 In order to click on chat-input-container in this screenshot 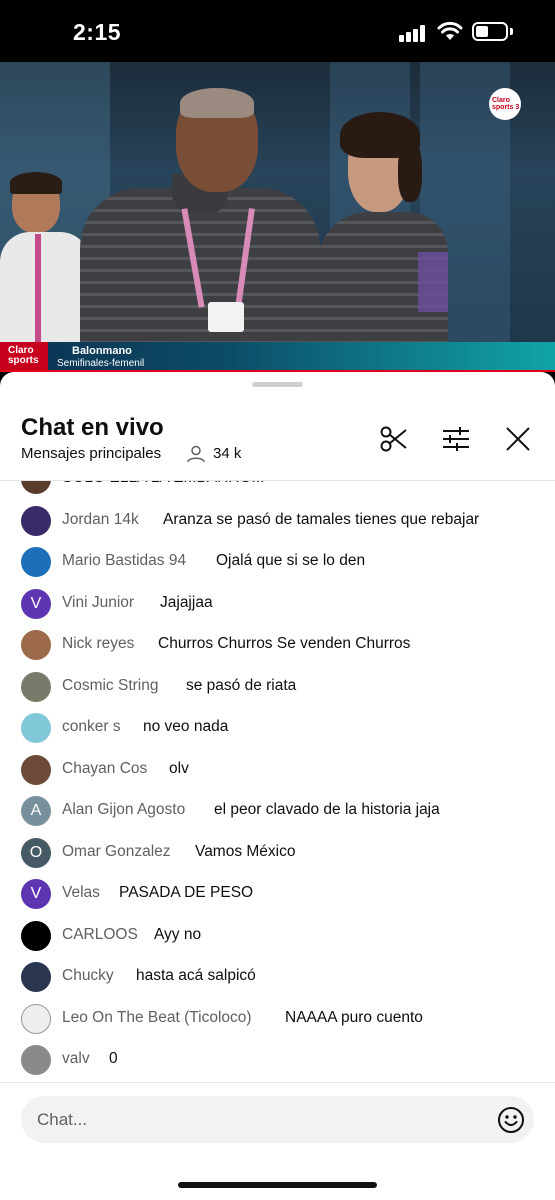, I will do `click(277, 1119)`.